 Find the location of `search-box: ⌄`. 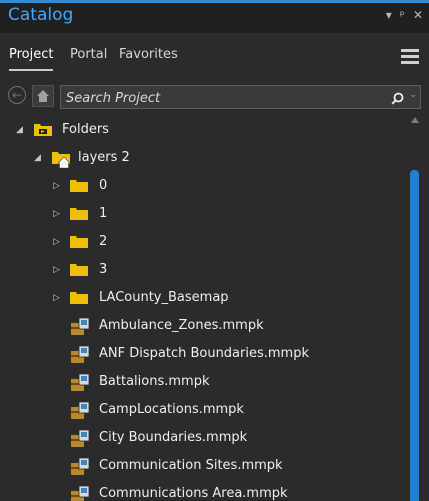

search-box: ⌄ is located at coordinates (240, 97).